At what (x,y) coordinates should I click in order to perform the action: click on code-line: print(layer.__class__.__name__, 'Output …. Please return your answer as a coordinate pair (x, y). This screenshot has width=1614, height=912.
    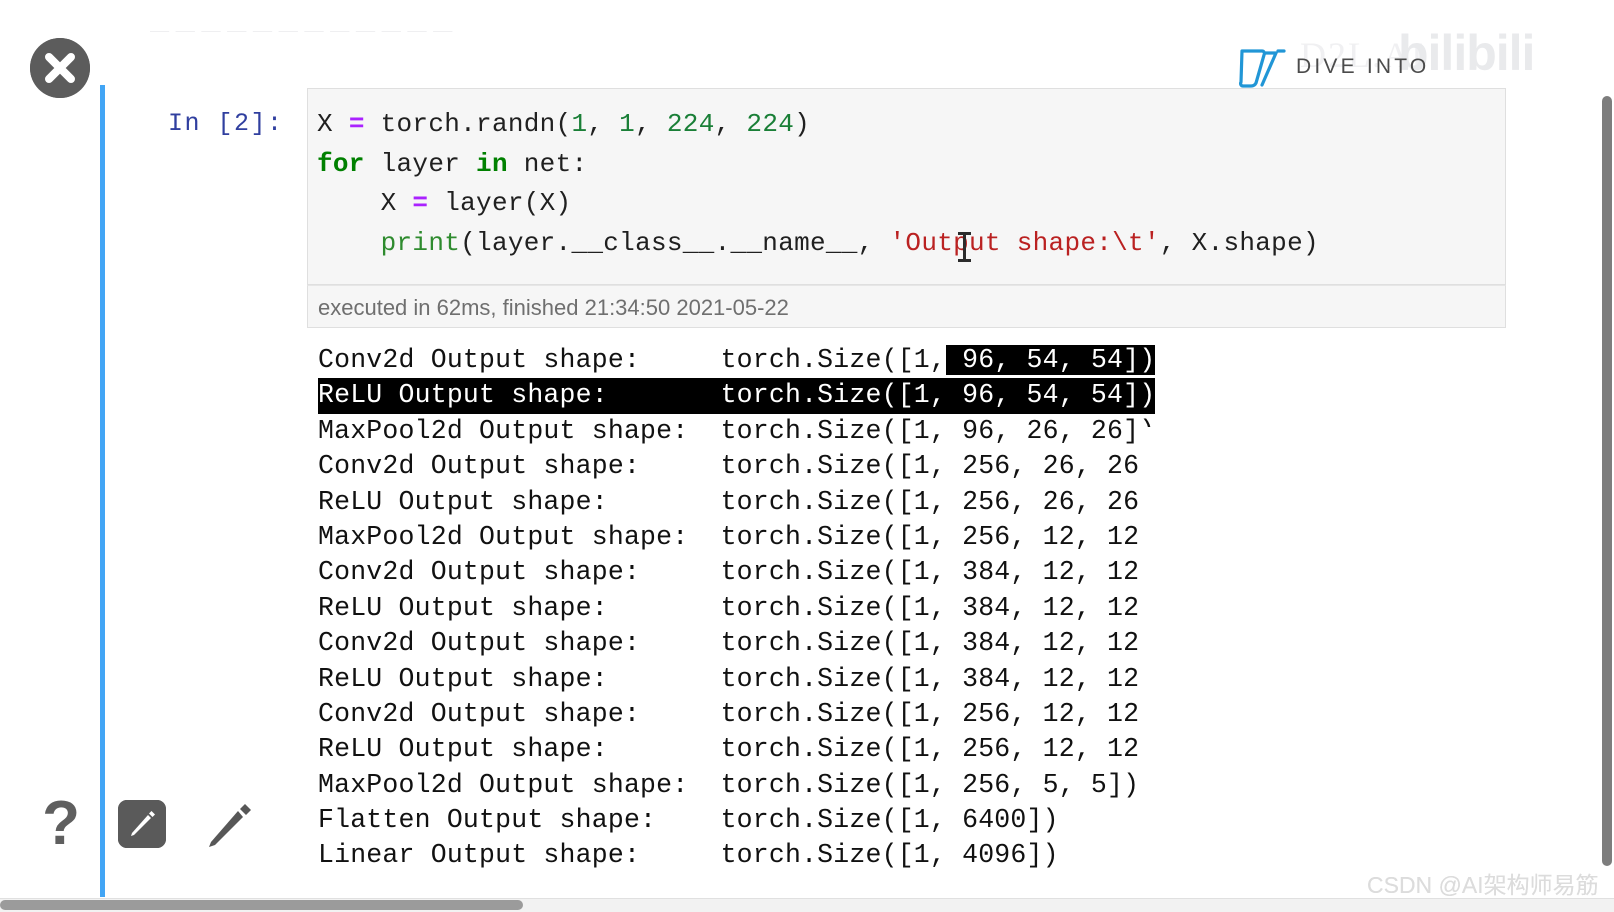
    Looking at the image, I should click on (818, 244).